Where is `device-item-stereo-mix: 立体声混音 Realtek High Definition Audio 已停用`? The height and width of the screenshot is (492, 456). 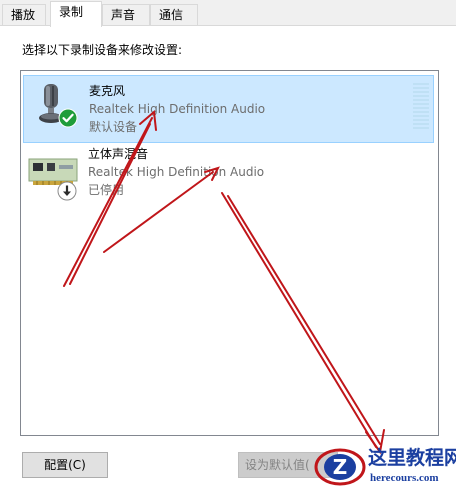 device-item-stereo-mix: 立体声混音 Realtek High Definition Audio 已停用 is located at coordinates (228, 177).